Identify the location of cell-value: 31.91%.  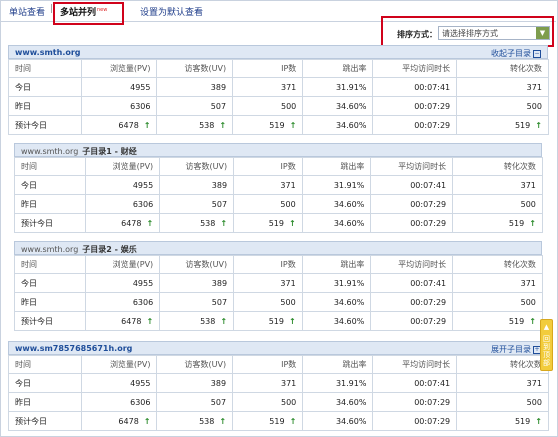
(349, 185).